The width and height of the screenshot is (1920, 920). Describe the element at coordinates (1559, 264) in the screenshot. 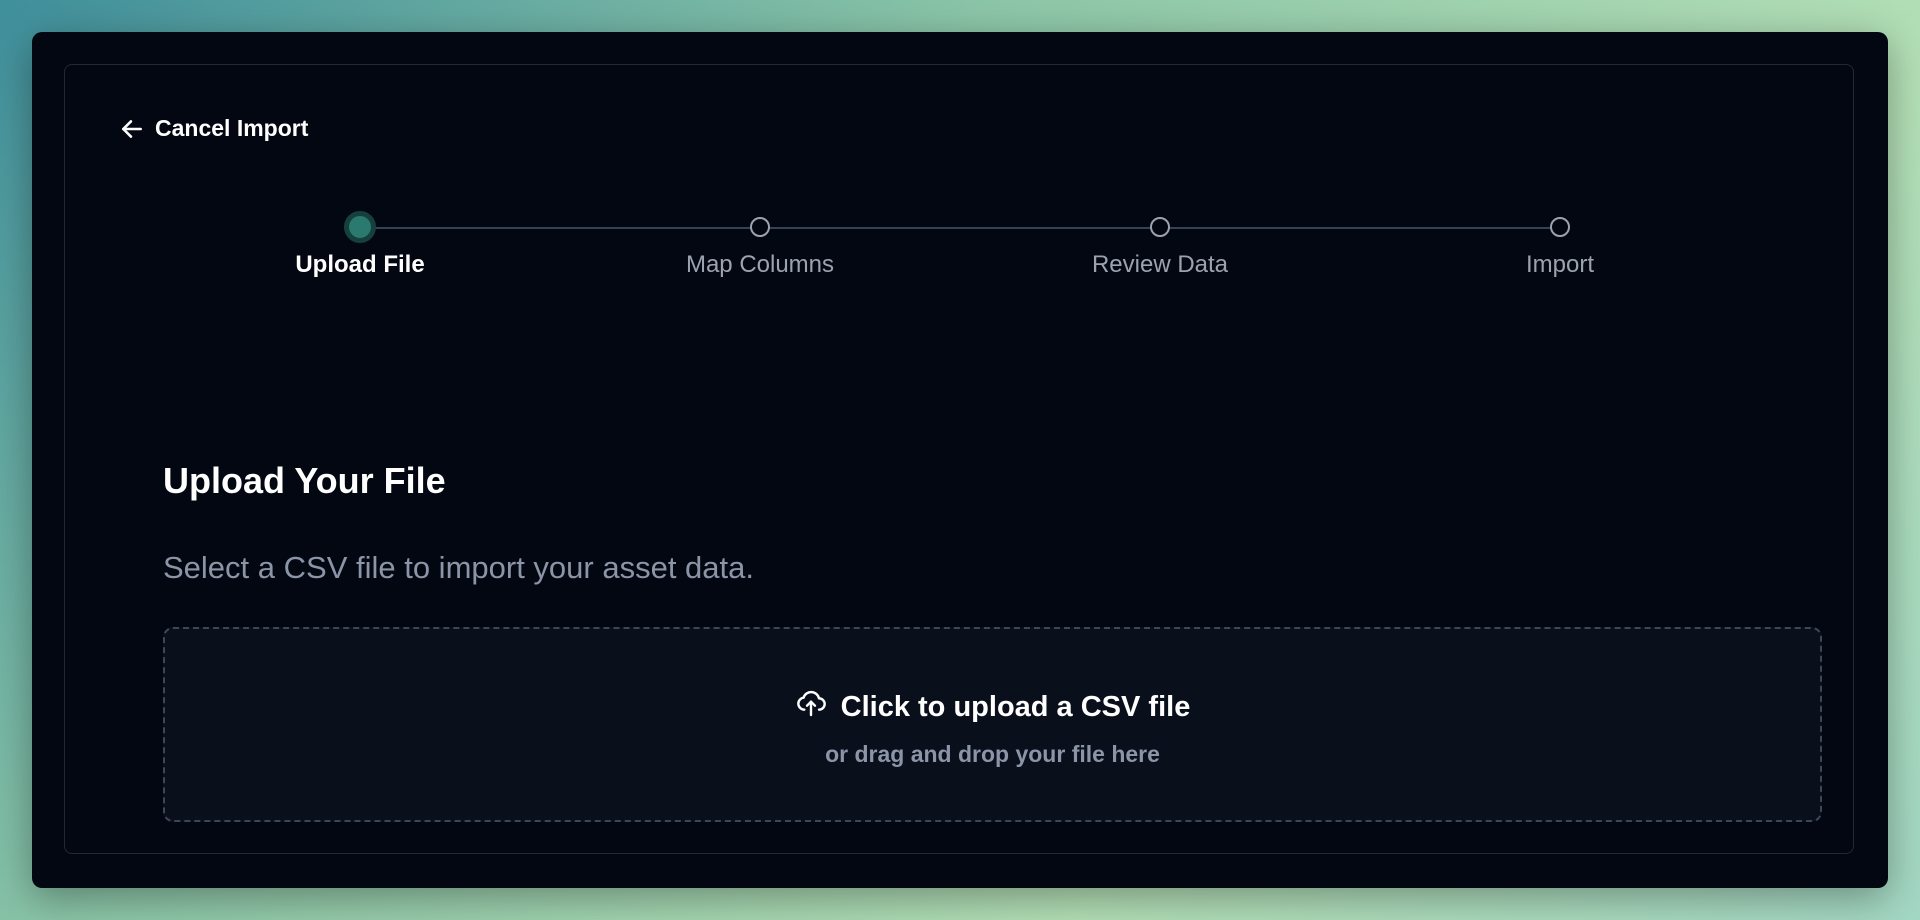

I see `step-label: Import` at that location.